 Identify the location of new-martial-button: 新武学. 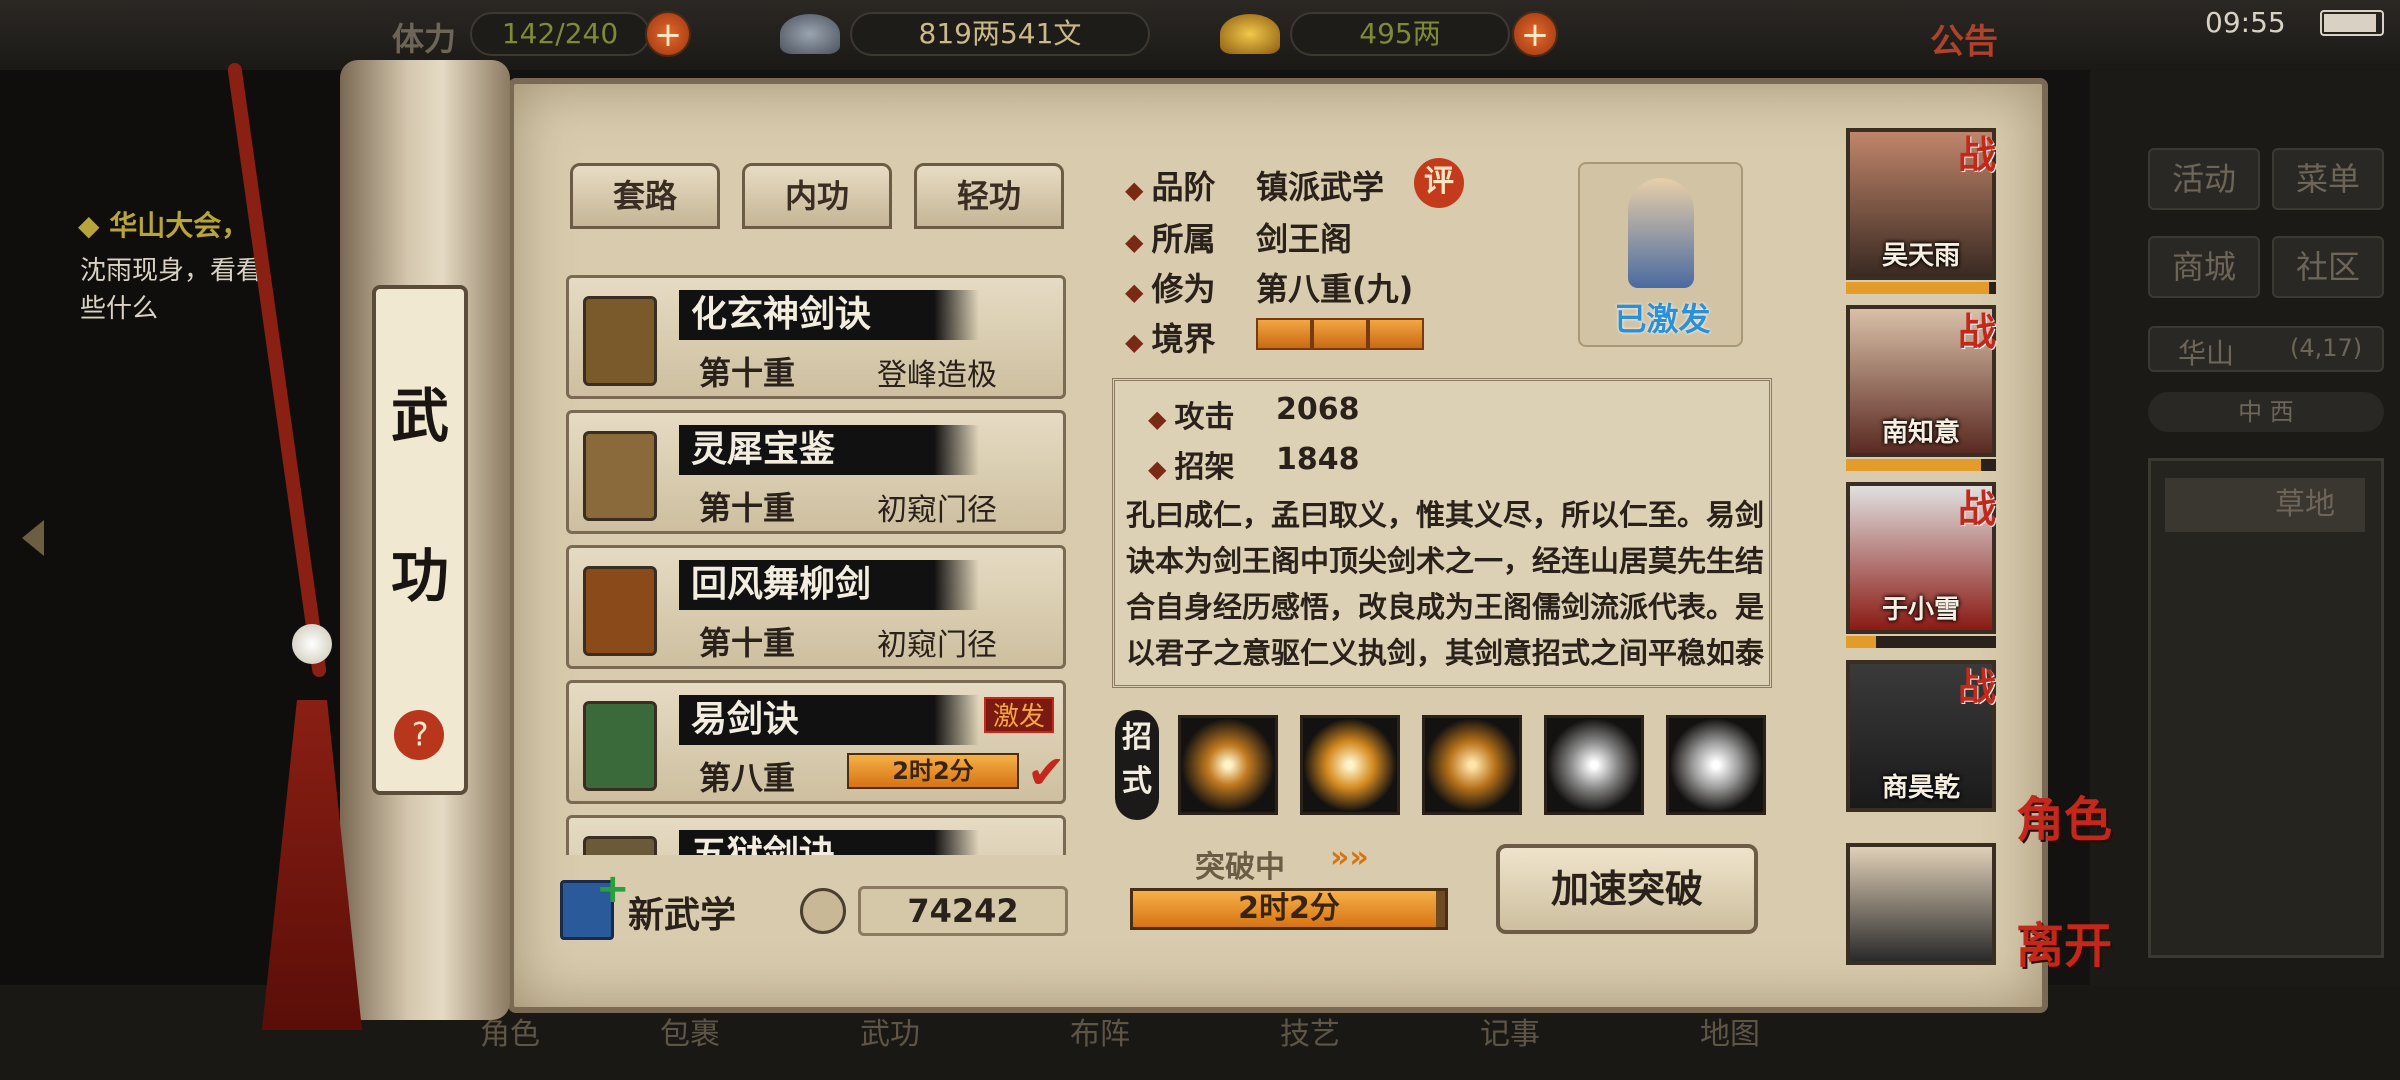
(682, 912).